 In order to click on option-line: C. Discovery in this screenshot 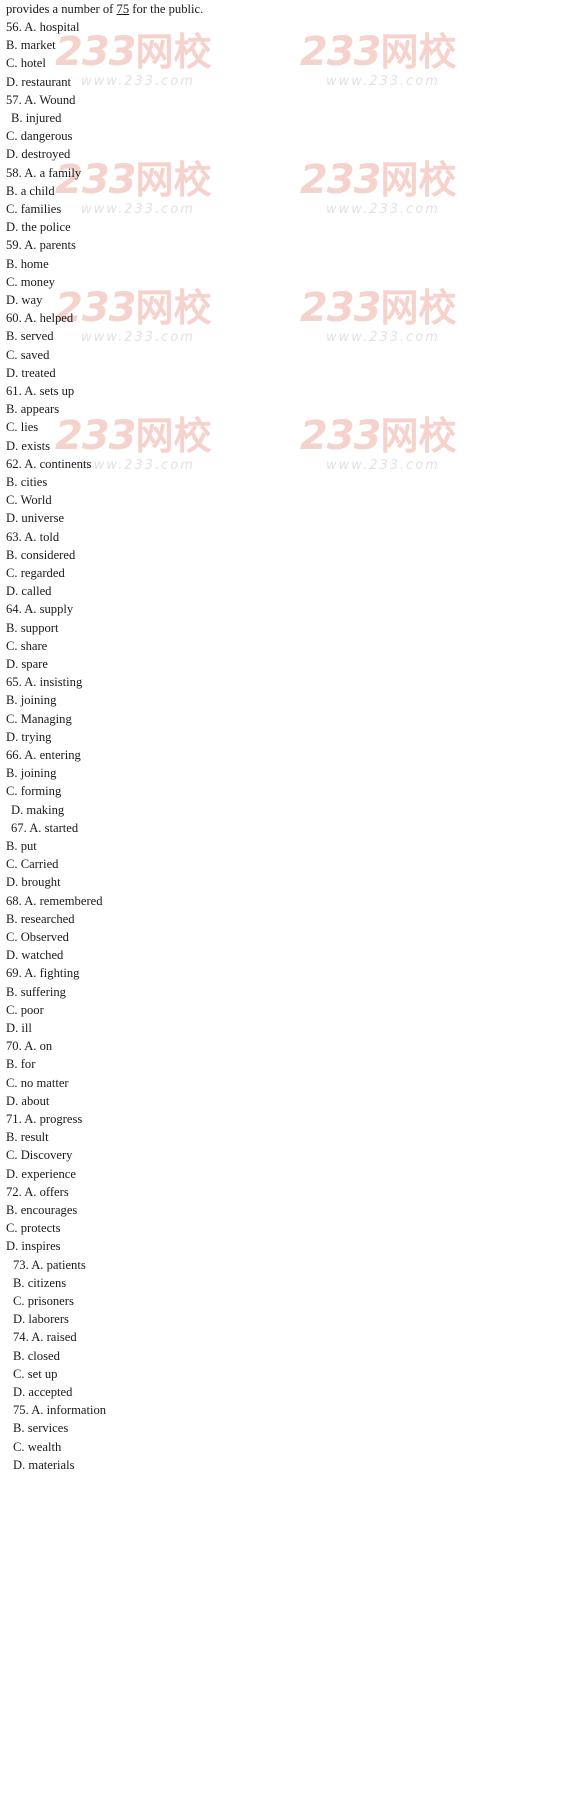, I will do `click(39, 1155)`.